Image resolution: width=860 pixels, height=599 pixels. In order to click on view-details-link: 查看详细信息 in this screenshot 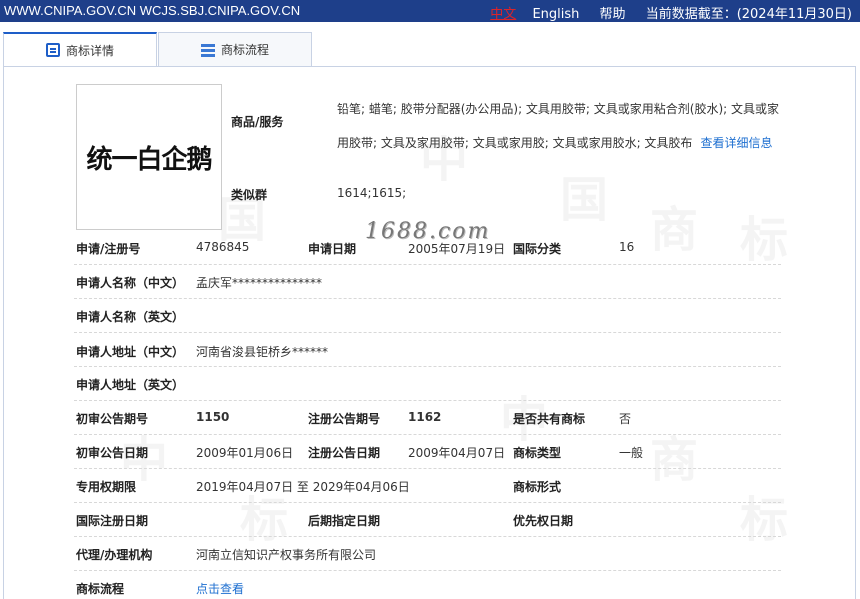, I will do `click(736, 143)`.